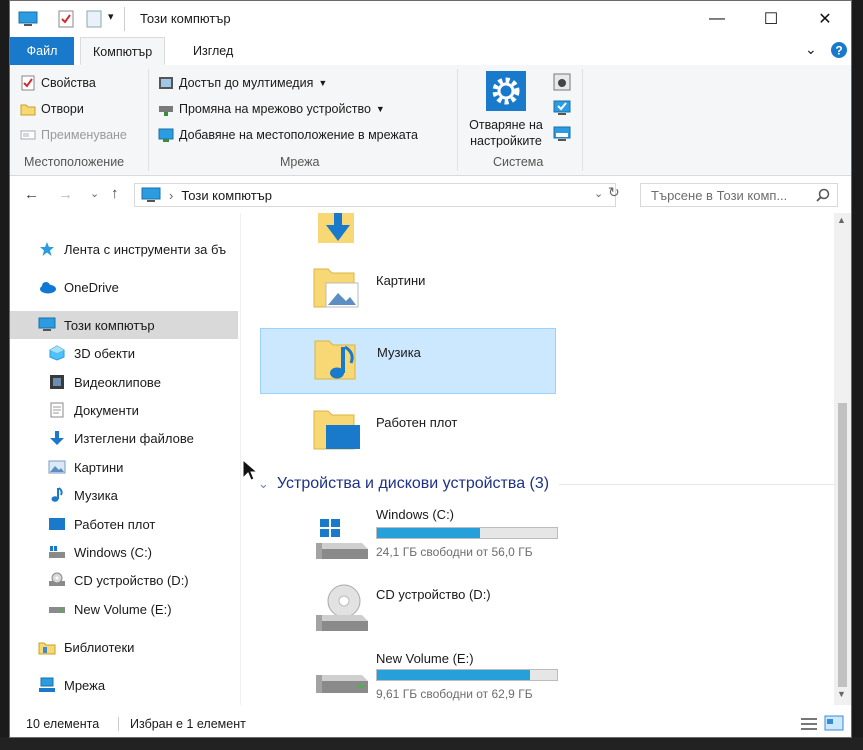  I want to click on mouse-cursor-icon, so click(250, 470).